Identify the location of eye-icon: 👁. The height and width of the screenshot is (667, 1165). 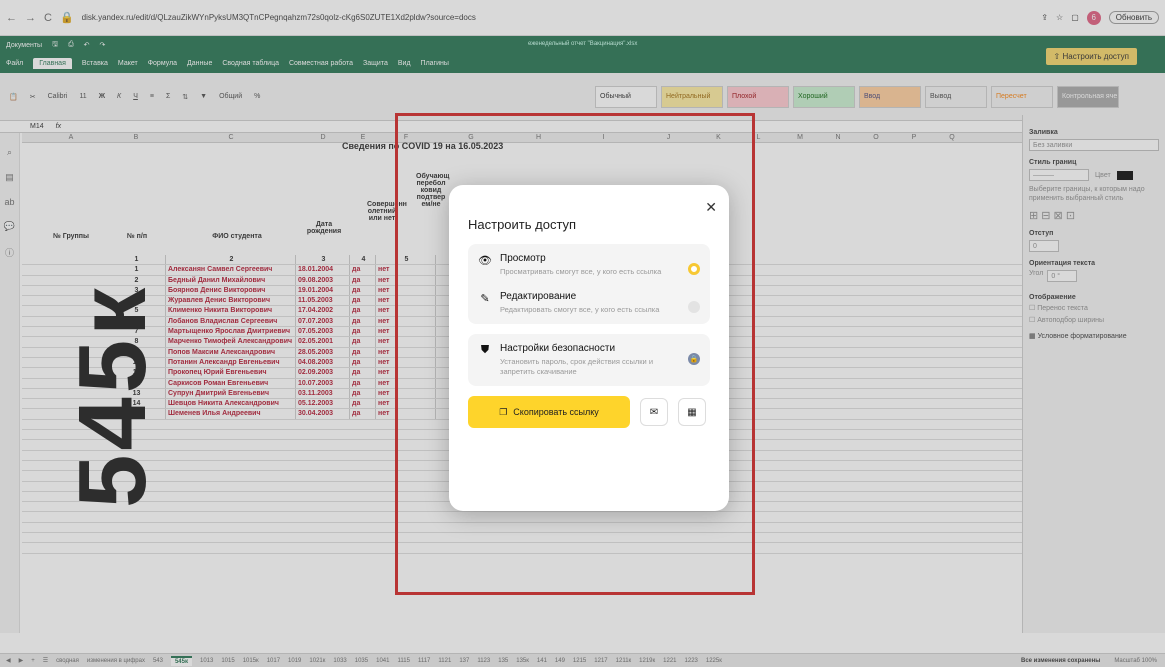
(485, 260).